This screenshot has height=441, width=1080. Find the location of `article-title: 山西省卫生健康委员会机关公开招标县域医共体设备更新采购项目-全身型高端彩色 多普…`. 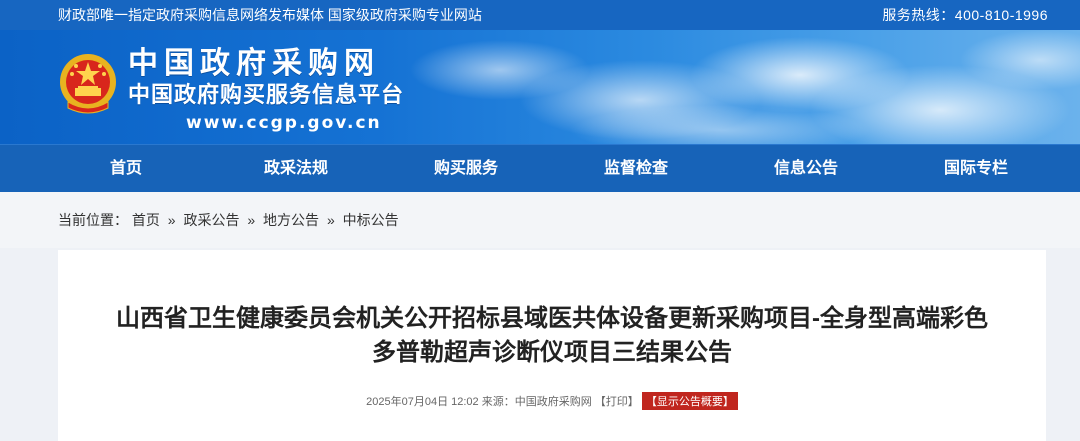

article-title: 山西省卫生健康委员会机关公开招标县域医共体设备更新采购项目-全身型高端彩色 多普… is located at coordinates (552, 336).